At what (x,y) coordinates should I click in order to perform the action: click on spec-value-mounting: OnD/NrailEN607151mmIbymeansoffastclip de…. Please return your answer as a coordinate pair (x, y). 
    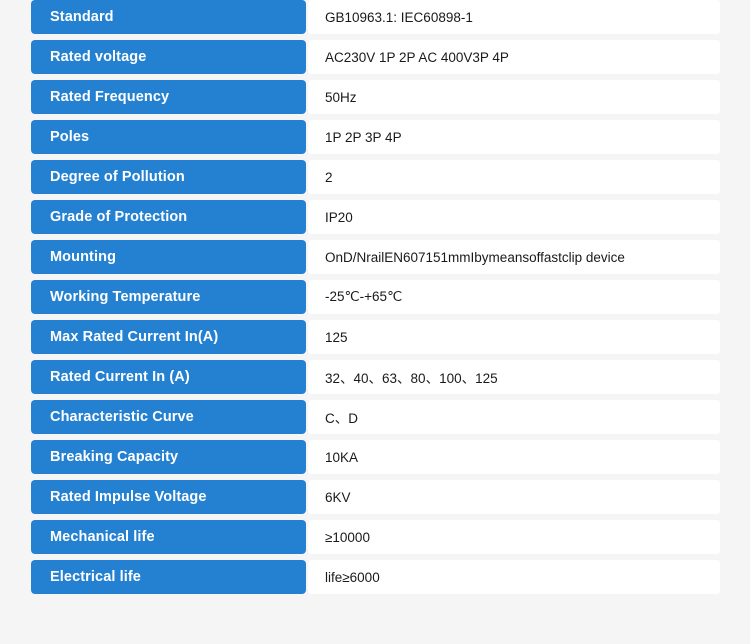
    Looking at the image, I should click on (514, 257).